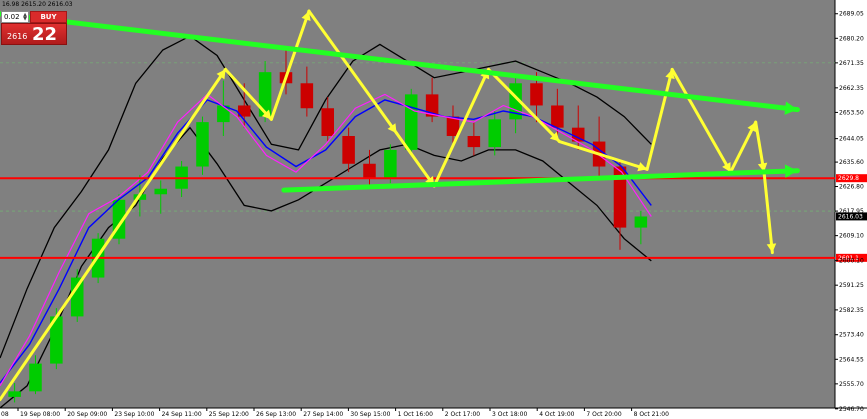 This screenshot has width=867, height=419. I want to click on x-tick-label: 2 Oct 17:00, so click(462, 414).